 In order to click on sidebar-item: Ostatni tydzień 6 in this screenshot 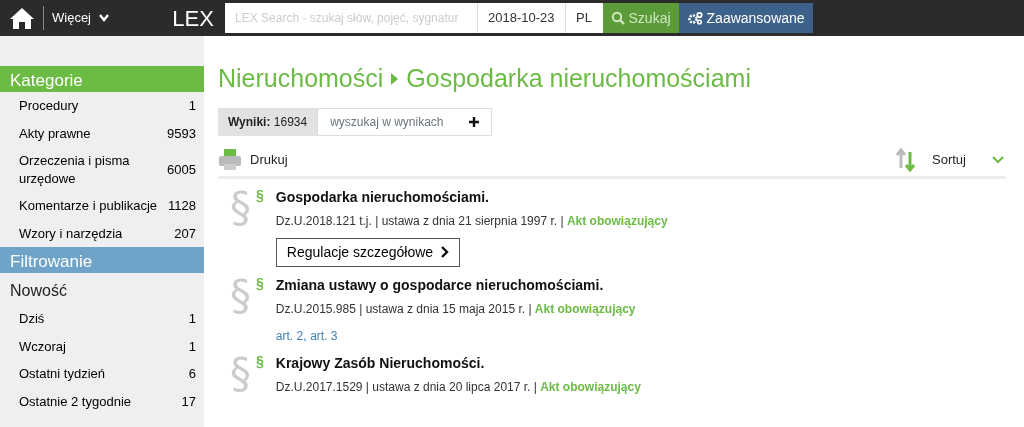, I will do `click(102, 374)`.